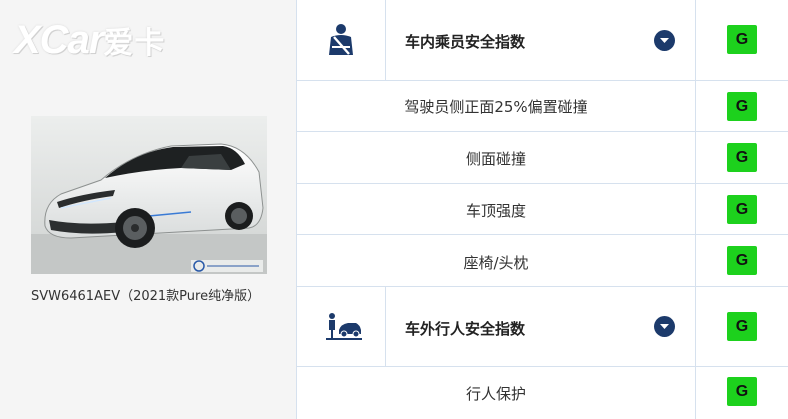 The image size is (788, 419). I want to click on test-label: 行人保护, so click(495, 394).